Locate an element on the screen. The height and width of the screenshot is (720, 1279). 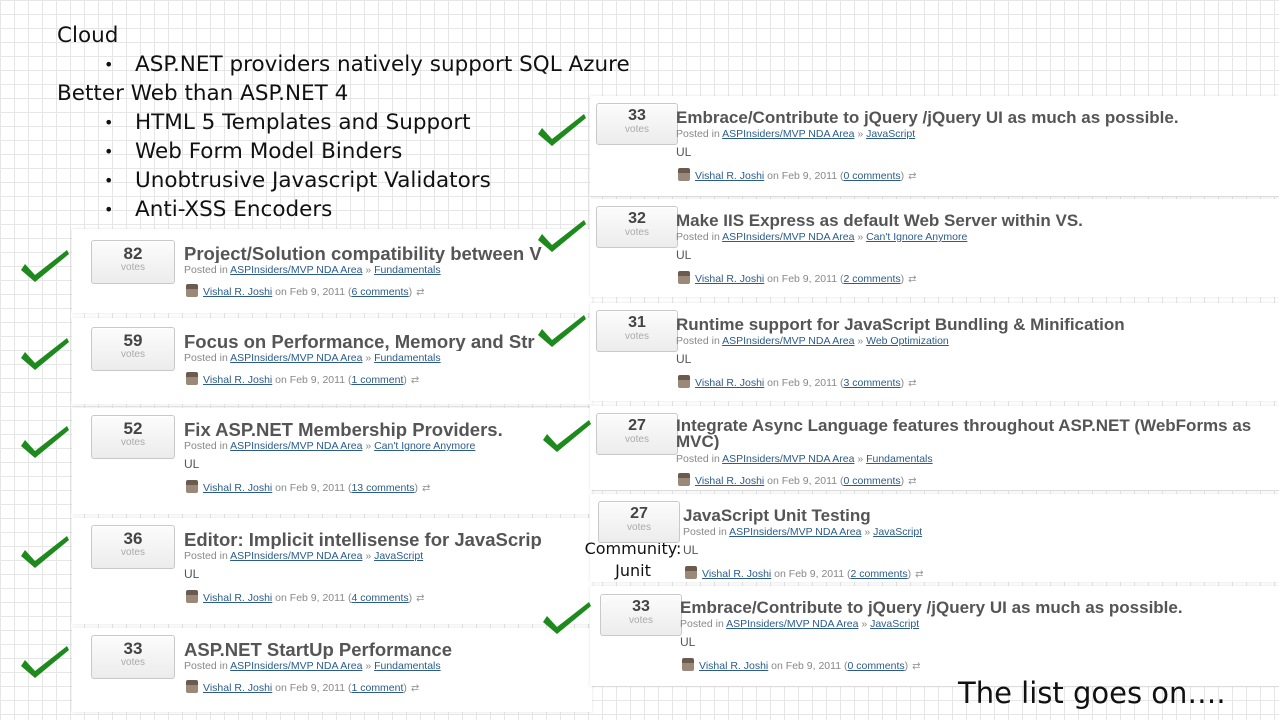
vote-button: 31 votes is located at coordinates (637, 331).